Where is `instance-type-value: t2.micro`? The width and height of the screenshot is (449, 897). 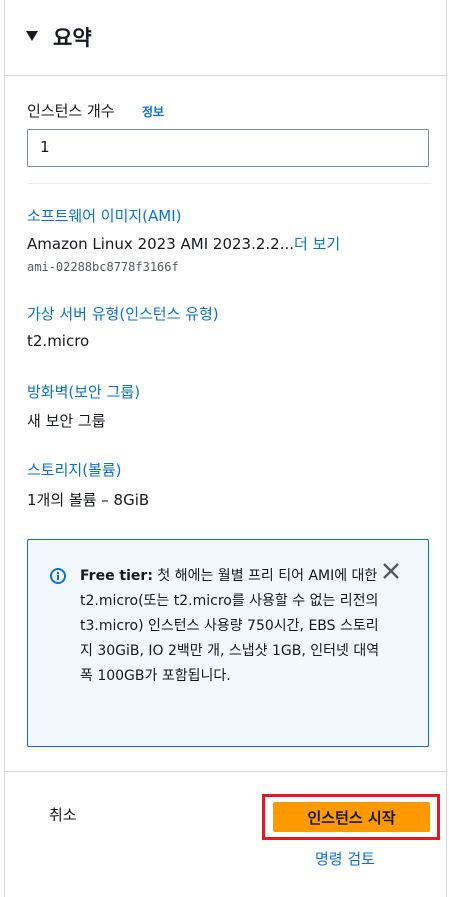 instance-type-value: t2.micro is located at coordinates (58, 341).